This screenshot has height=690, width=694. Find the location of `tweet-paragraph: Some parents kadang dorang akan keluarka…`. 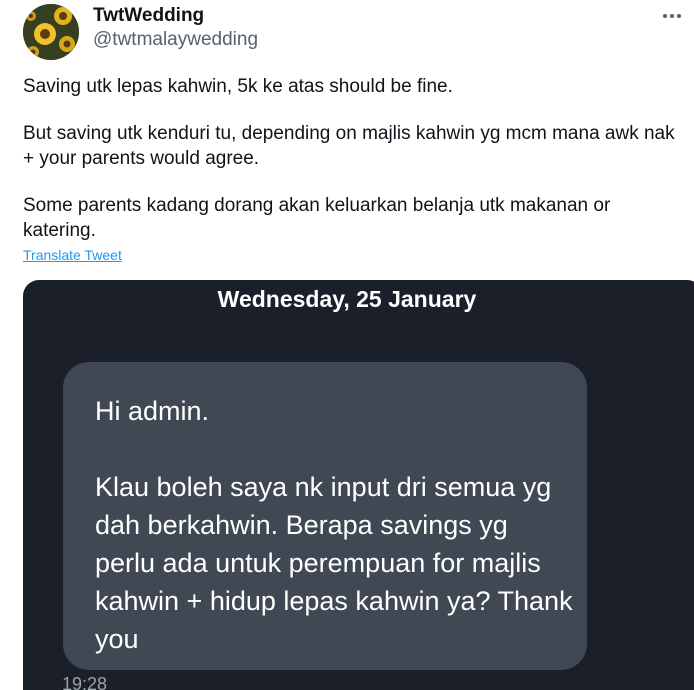

tweet-paragraph: Some parents kadang dorang akan keluarka… is located at coordinates (317, 218).